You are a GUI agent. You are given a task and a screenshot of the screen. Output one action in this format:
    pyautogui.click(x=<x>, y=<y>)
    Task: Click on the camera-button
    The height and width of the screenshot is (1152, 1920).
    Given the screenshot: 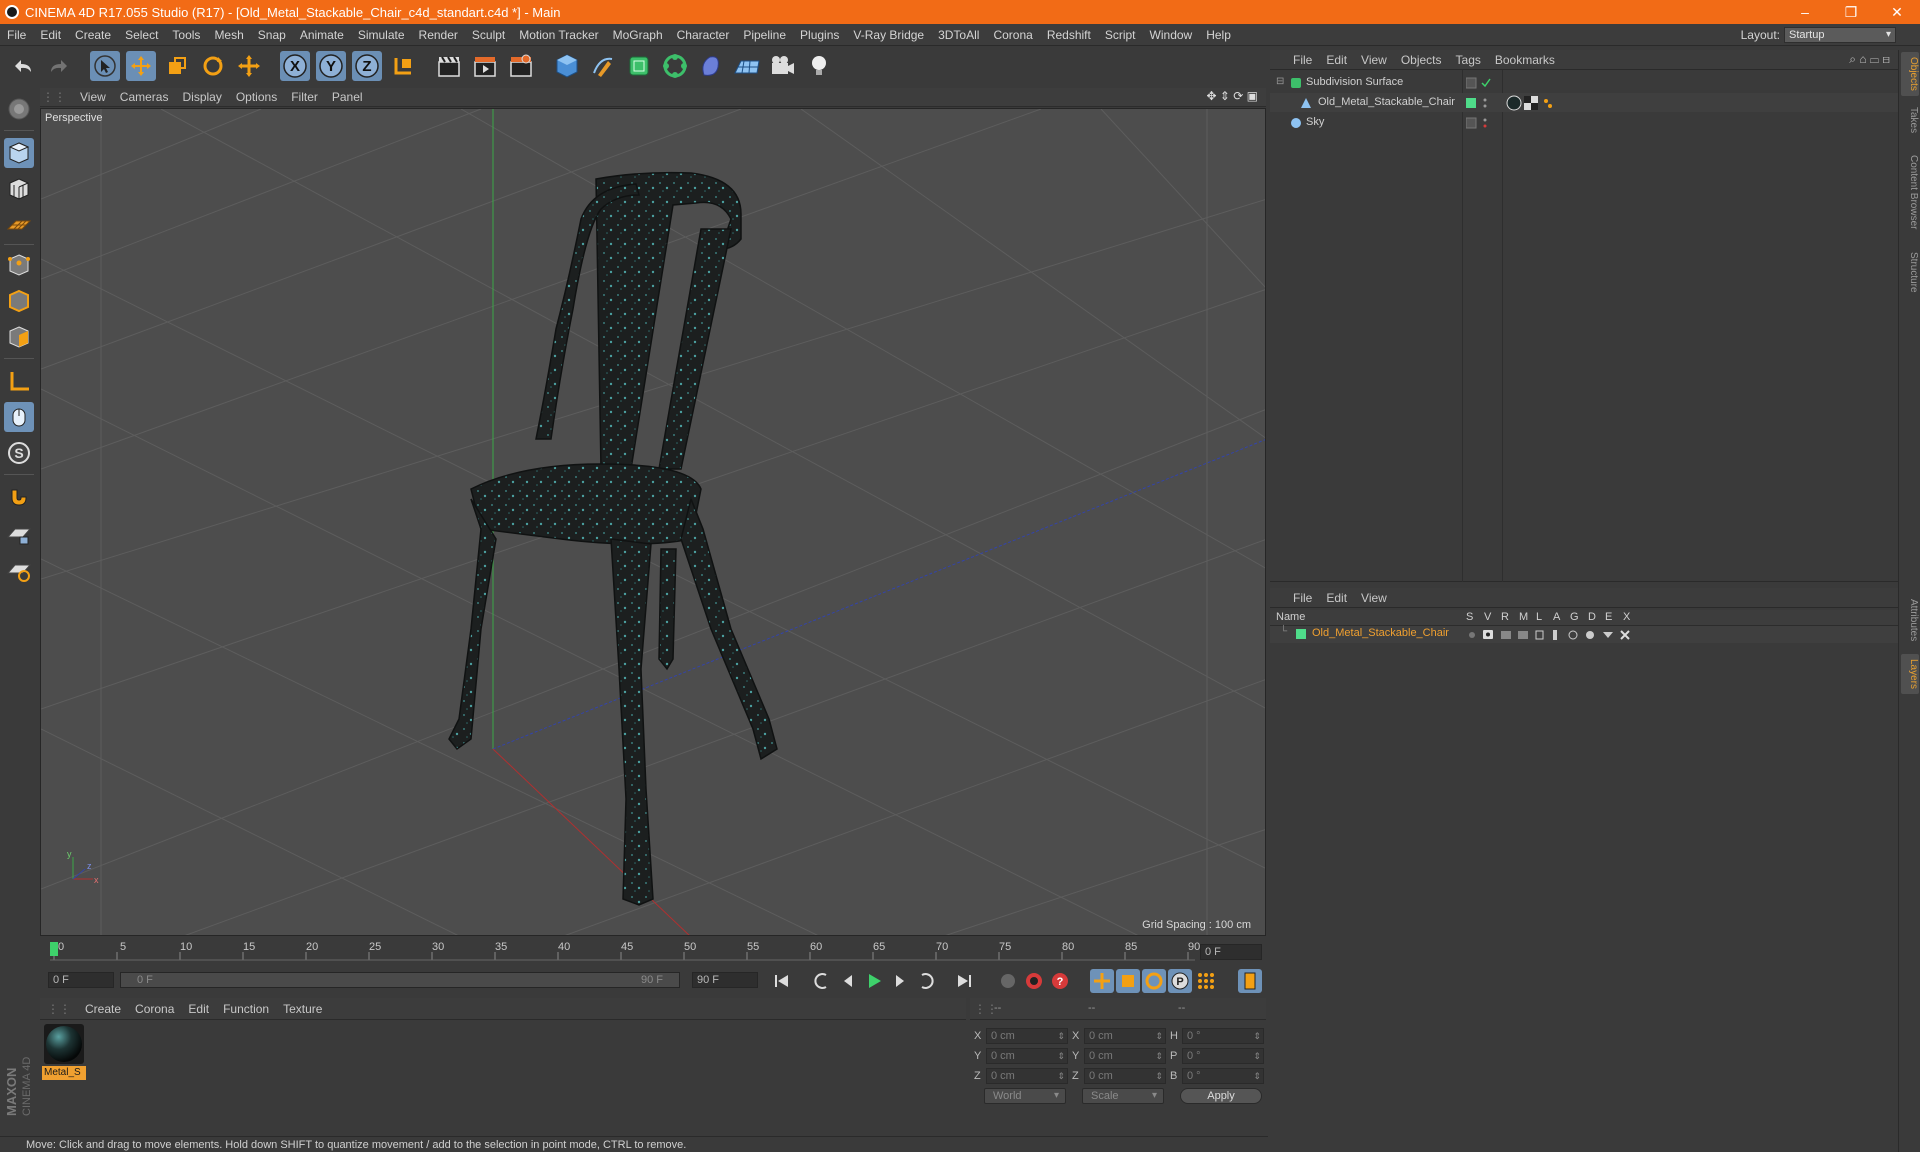 What is the action you would take?
    pyautogui.click(x=783, y=66)
    